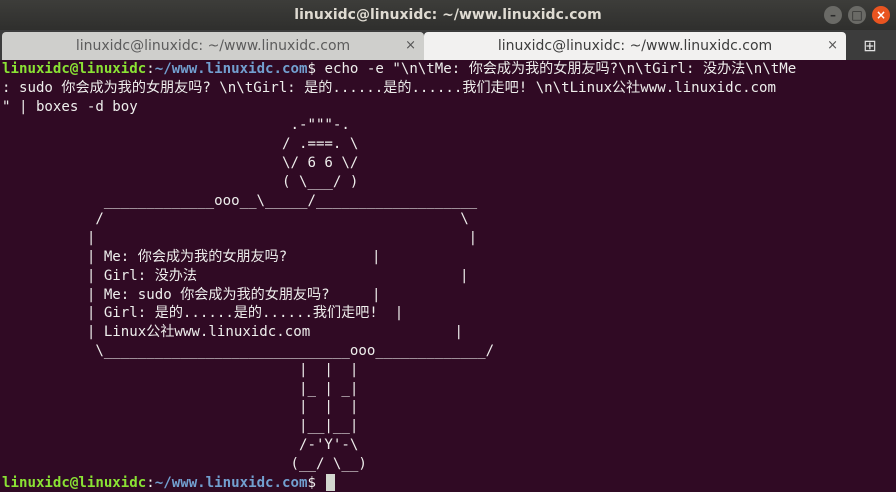  Describe the element at coordinates (176, 125) in the screenshot. I see `output-line: .-"""-.` at that location.